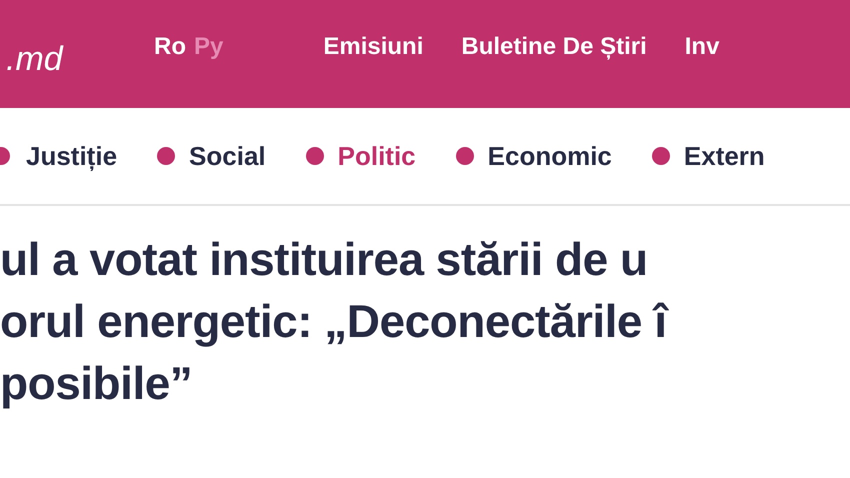 This screenshot has height=478, width=850. Describe the element at coordinates (708, 156) in the screenshot. I see `category-link: Extern` at that location.